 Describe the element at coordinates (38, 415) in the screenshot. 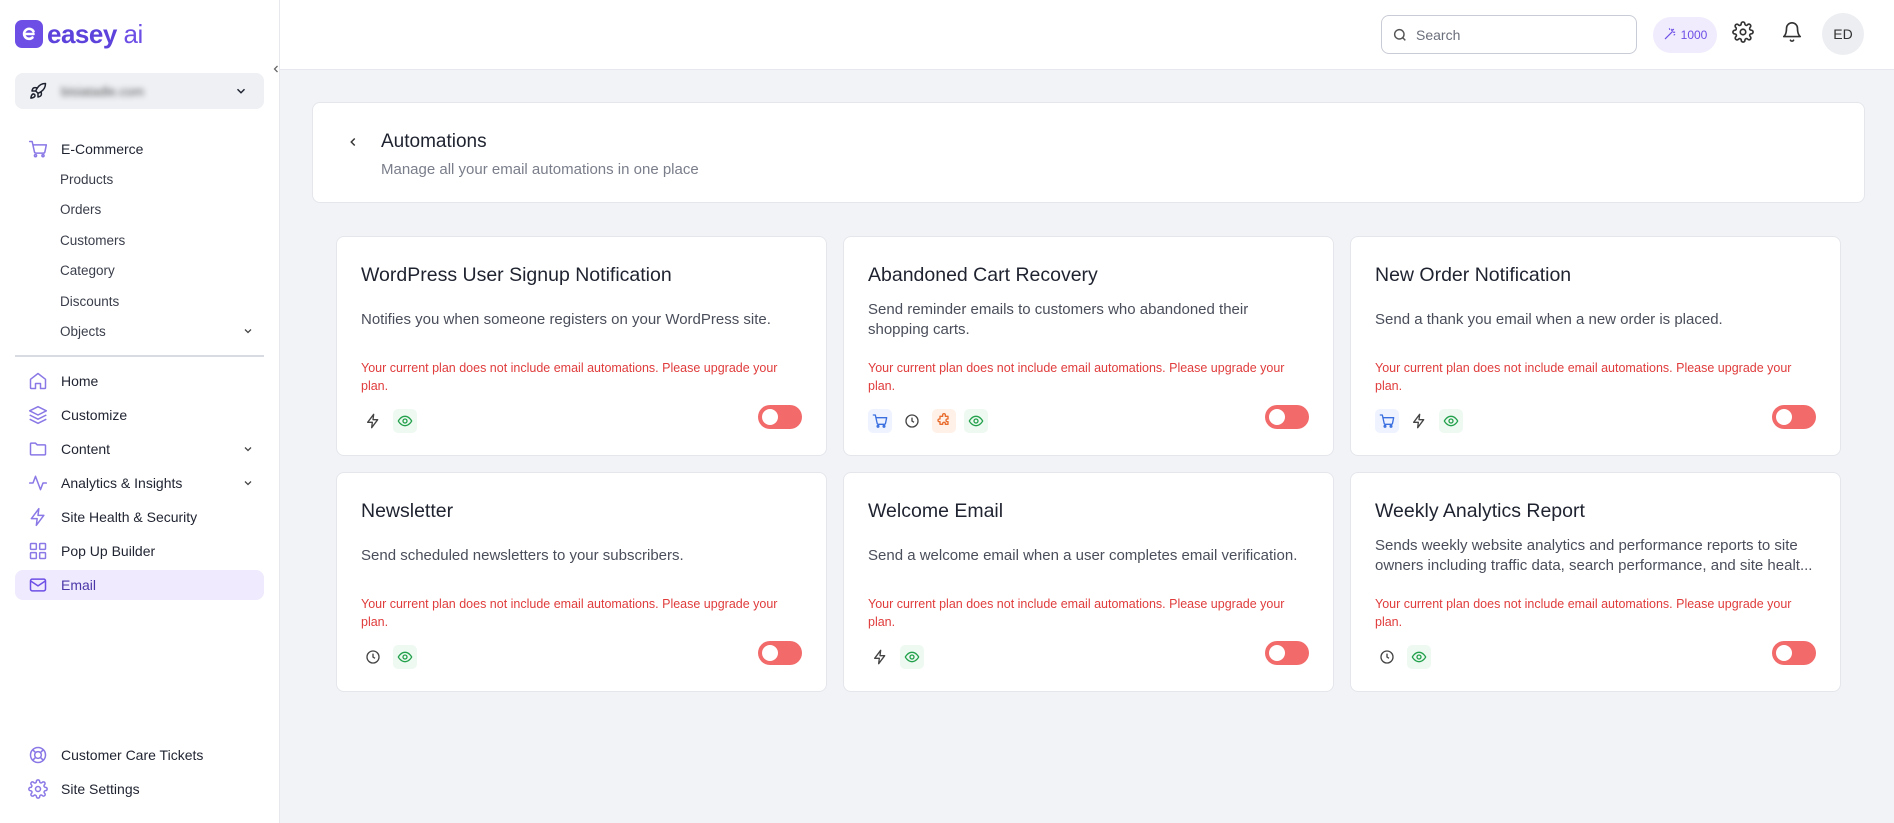

I see `layers-icon` at that location.